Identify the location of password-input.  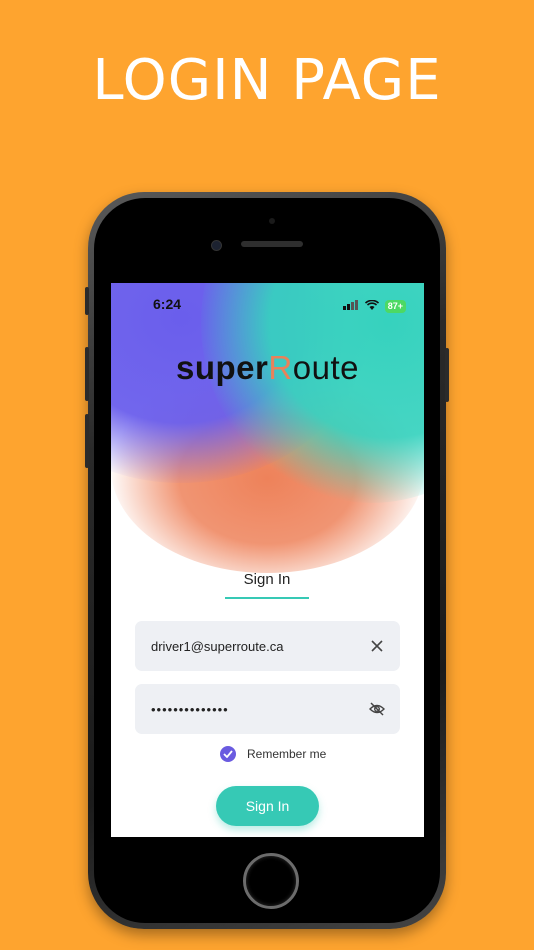
(258, 709).